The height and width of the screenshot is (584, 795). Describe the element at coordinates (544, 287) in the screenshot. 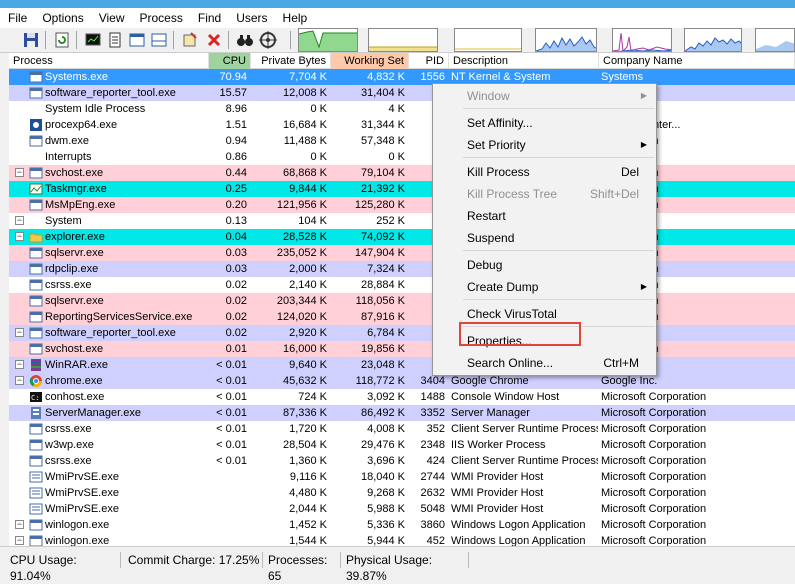

I see `menu-item-create-dump: Create Dump ▶` at that location.